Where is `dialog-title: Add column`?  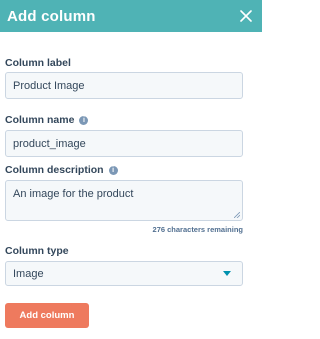 dialog-title: Add column is located at coordinates (51, 16).